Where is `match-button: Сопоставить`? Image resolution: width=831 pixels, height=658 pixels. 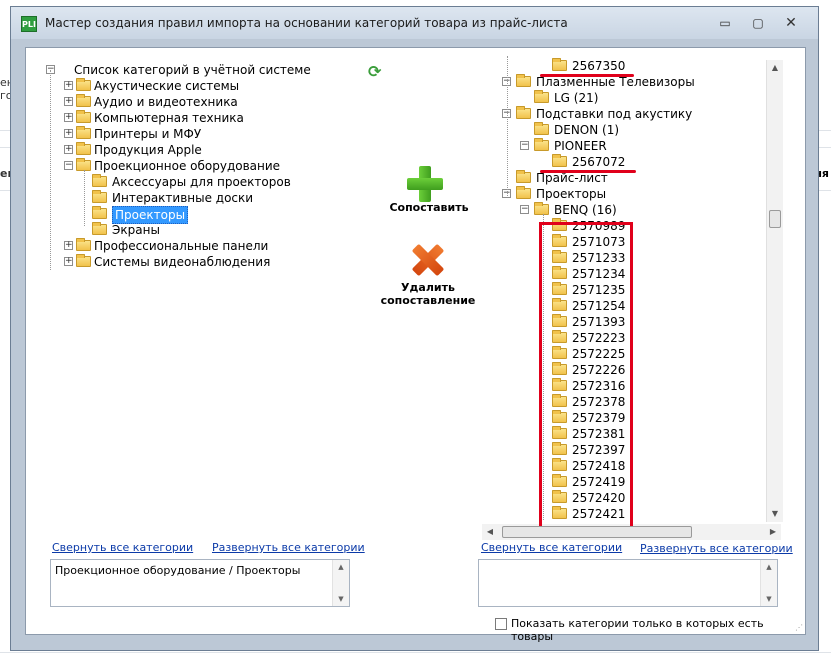
match-button: Сопоставить is located at coordinates (429, 207).